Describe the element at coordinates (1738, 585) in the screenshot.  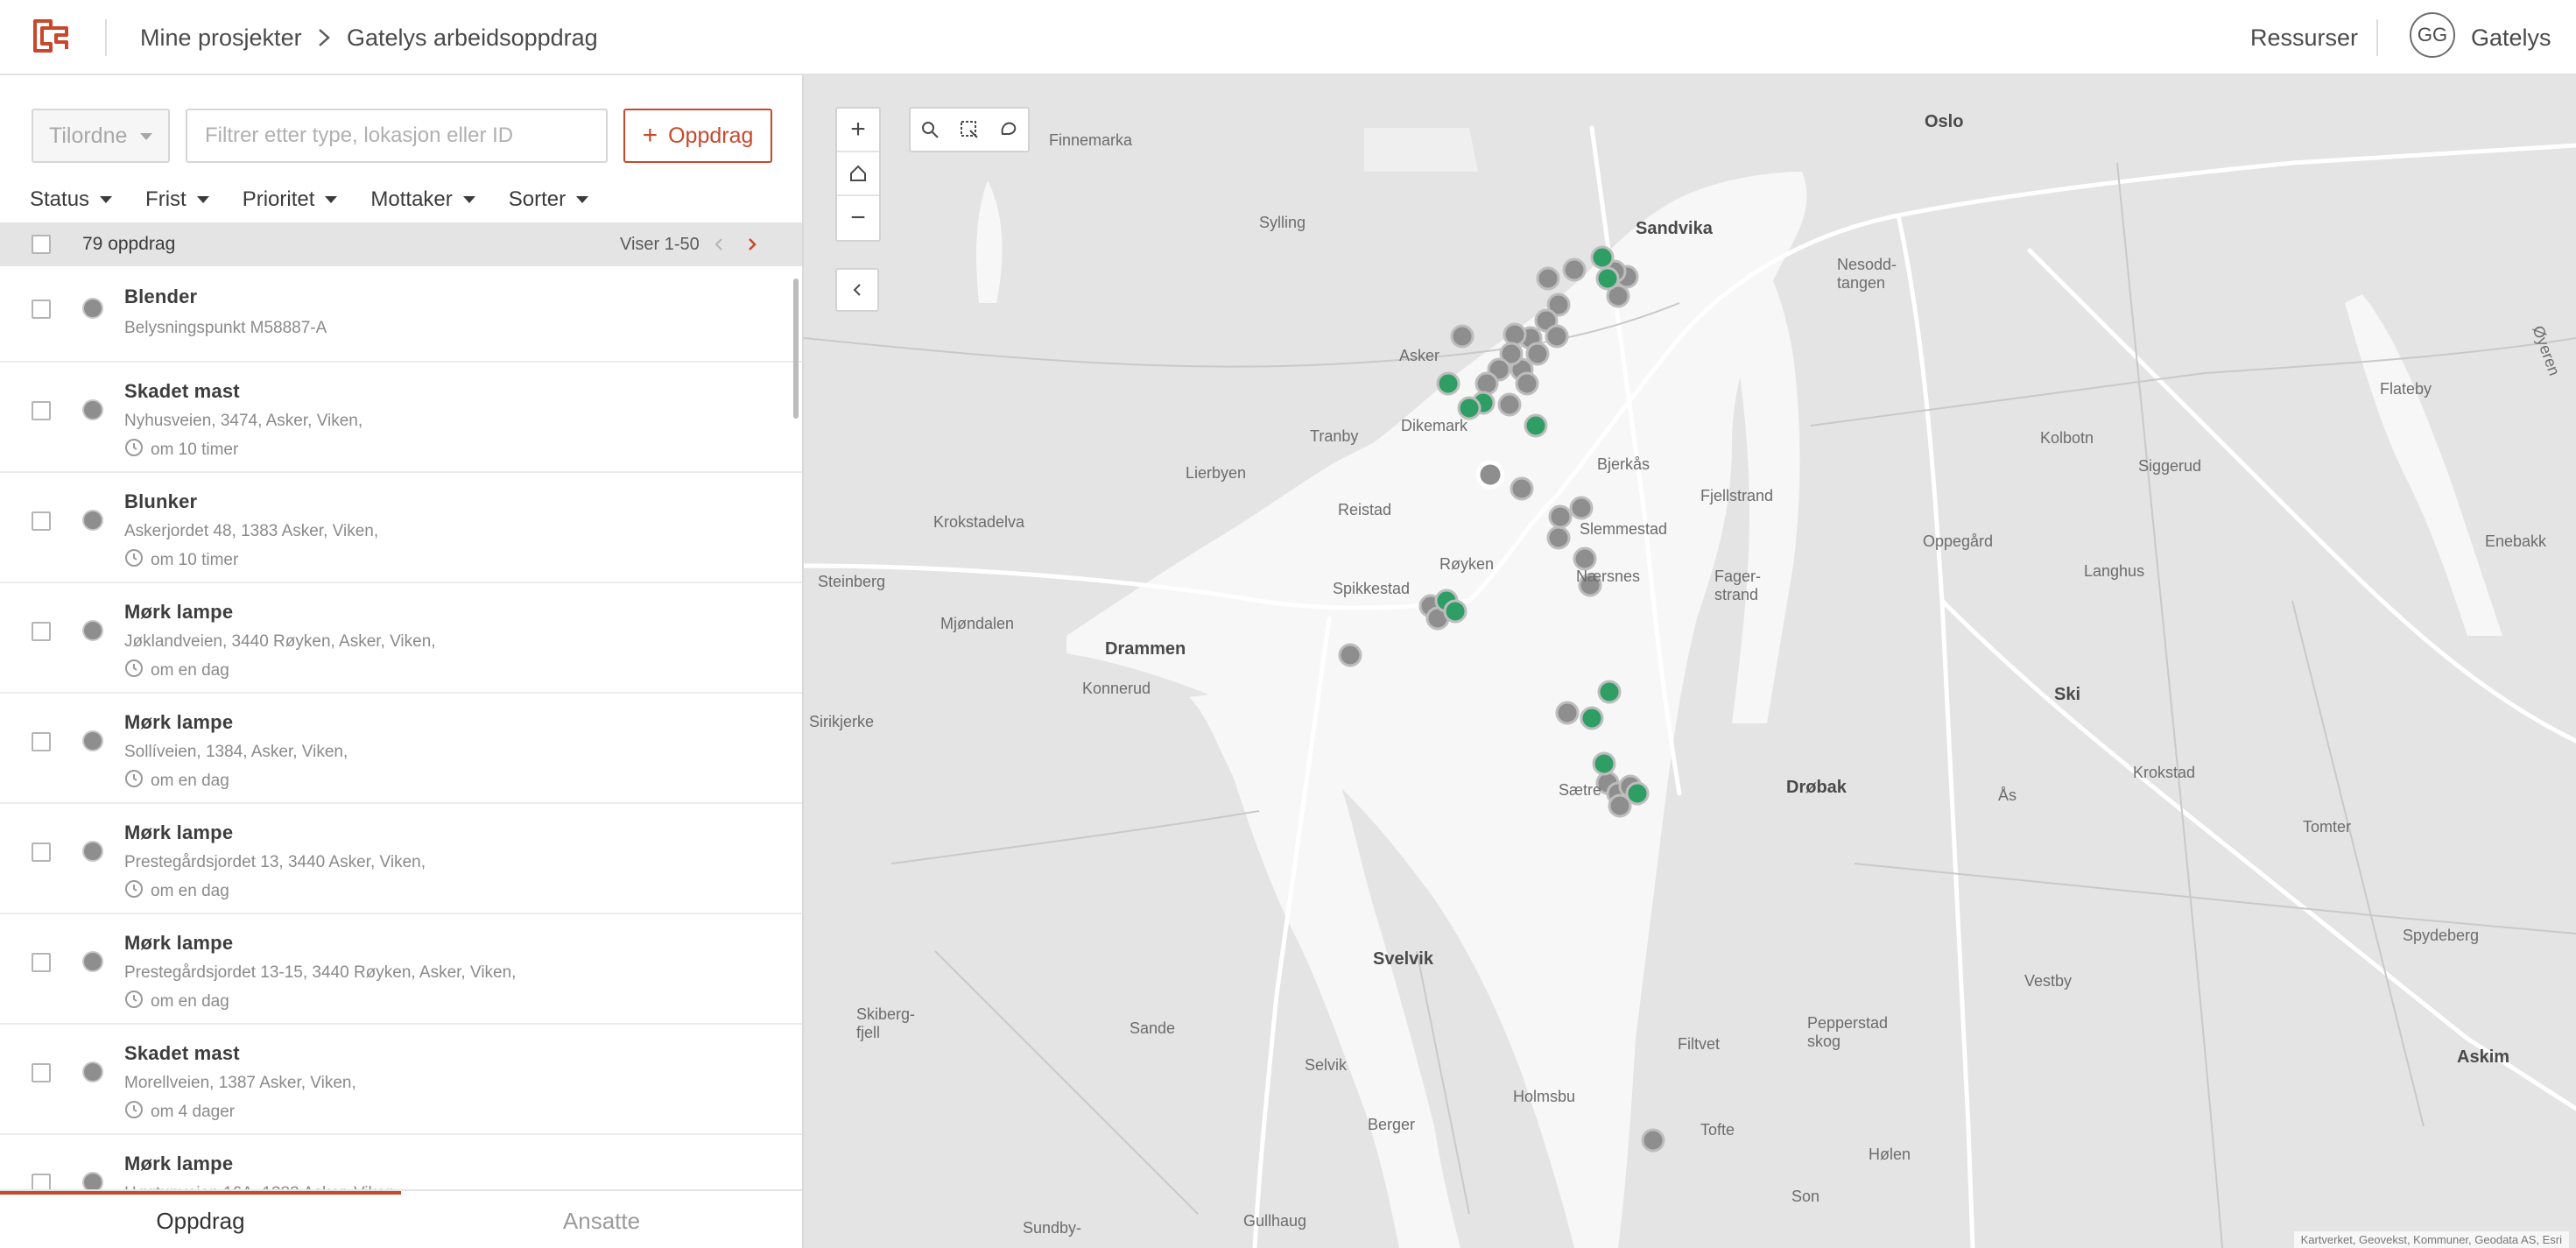
I see `map-label-fagerstrand: Fager- strand` at that location.